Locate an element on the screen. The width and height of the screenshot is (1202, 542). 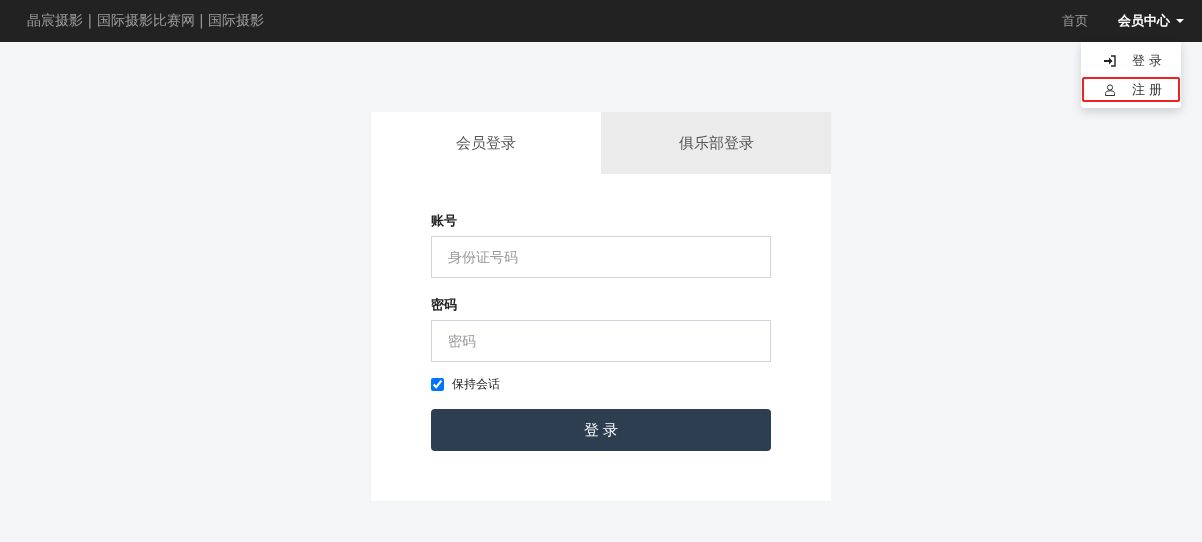
input-field: 身份证号码 is located at coordinates (601, 257).